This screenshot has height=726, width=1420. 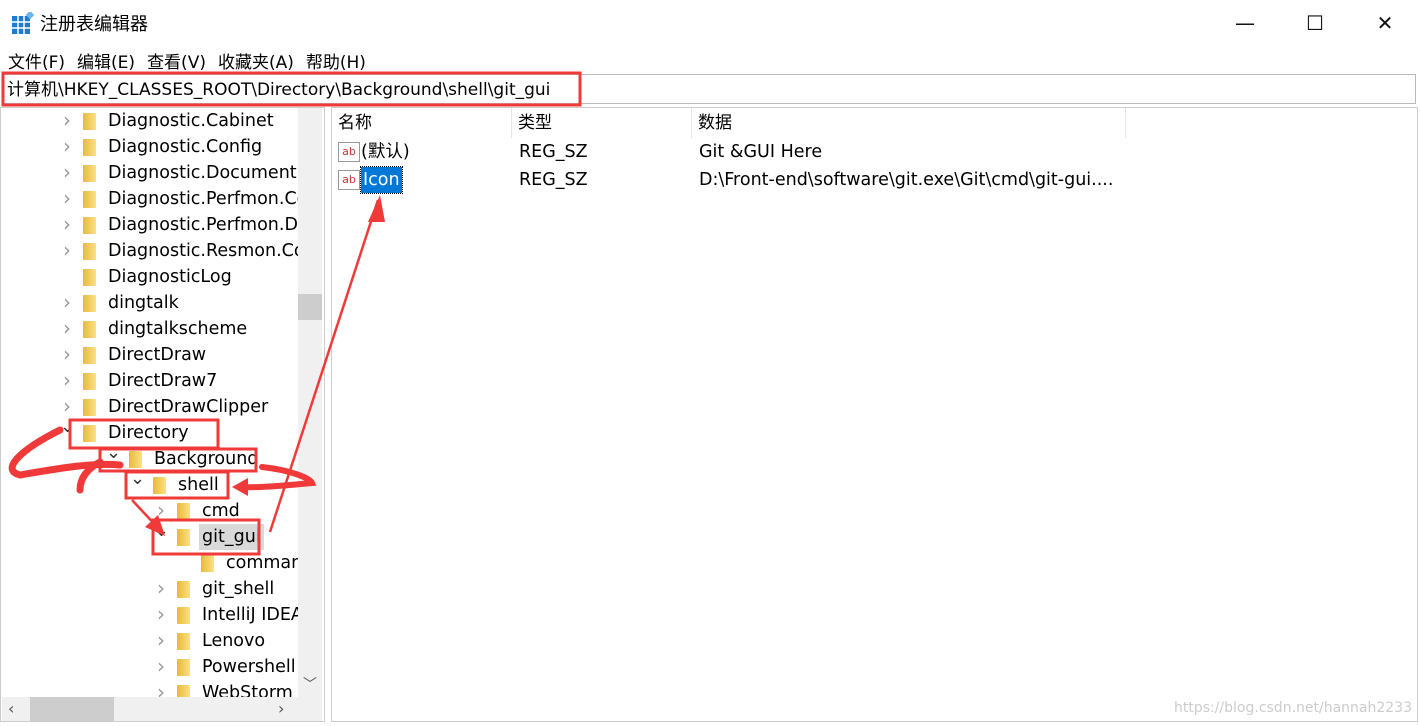 I want to click on tree-item: › Diagnostic.Document, so click(x=151, y=173).